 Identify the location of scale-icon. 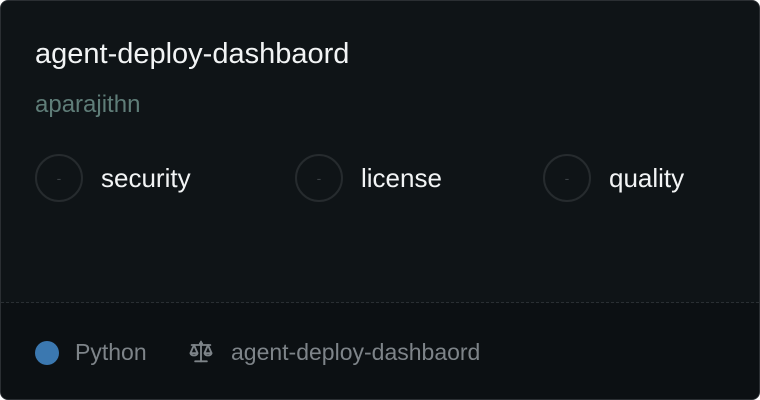
(201, 352).